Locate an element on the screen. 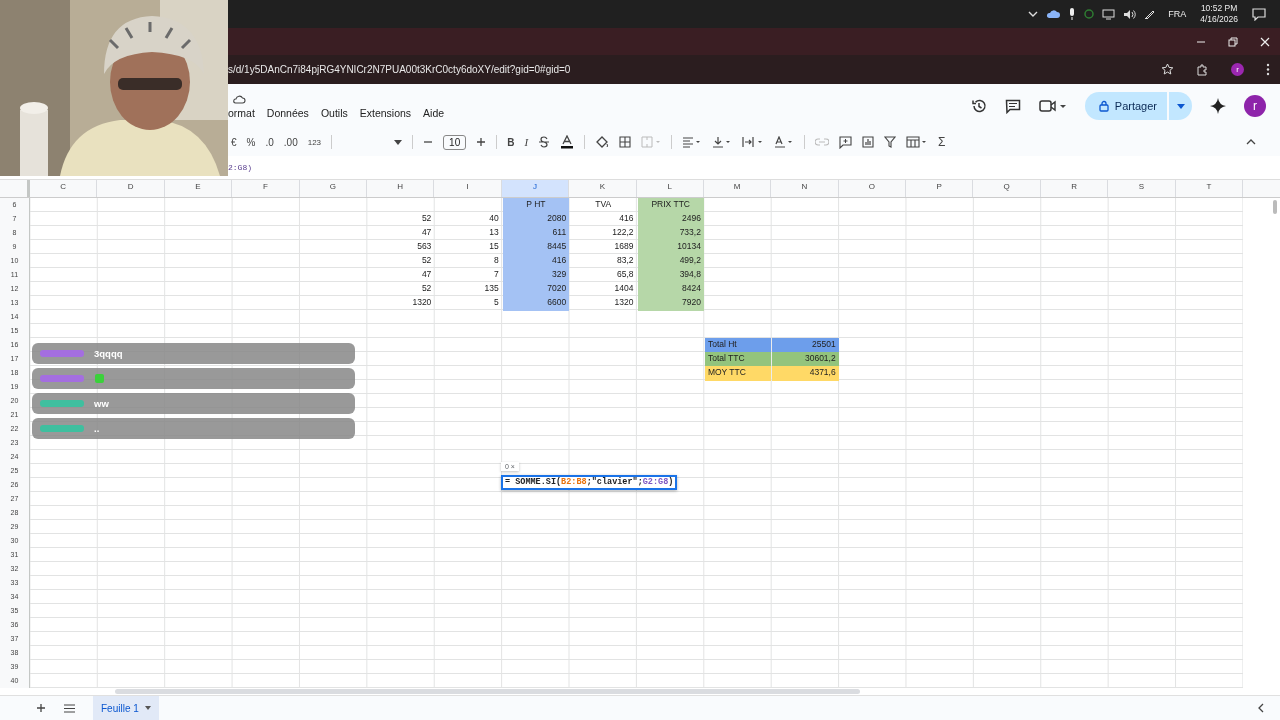 This screenshot has width=1280, height=720. chat-text: 3qqqq is located at coordinates (108, 353).